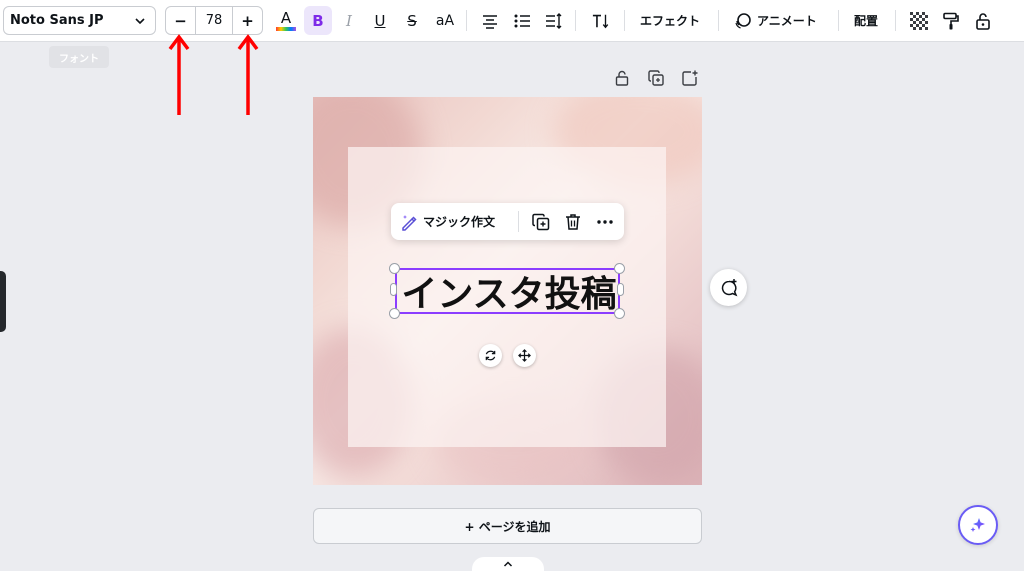 This screenshot has height=571, width=1024. Describe the element at coordinates (445, 20) in the screenshot. I see `letter-case-button: aA` at that location.